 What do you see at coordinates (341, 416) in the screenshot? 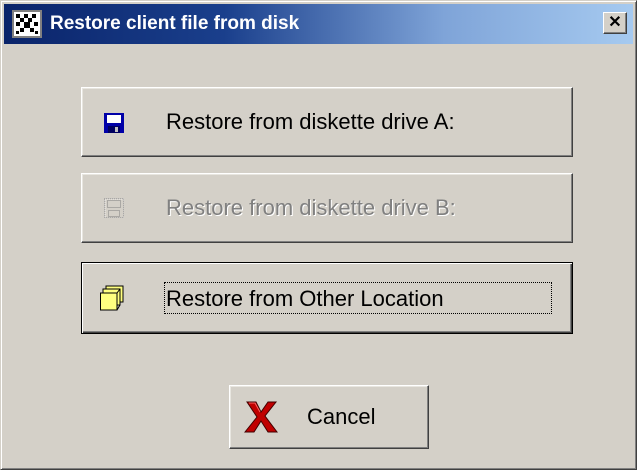
I see `cancel-label: Cancel` at bounding box center [341, 416].